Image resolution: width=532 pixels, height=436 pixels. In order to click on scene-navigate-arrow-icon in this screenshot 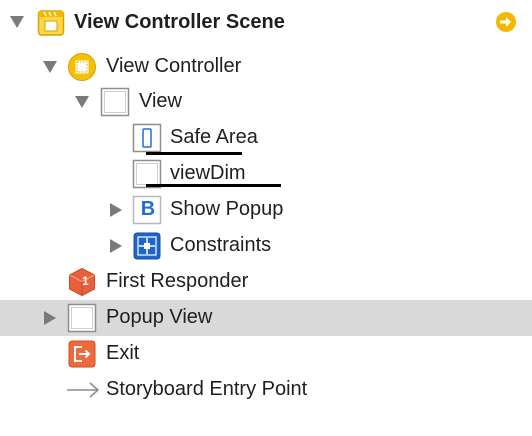, I will do `click(506, 22)`.